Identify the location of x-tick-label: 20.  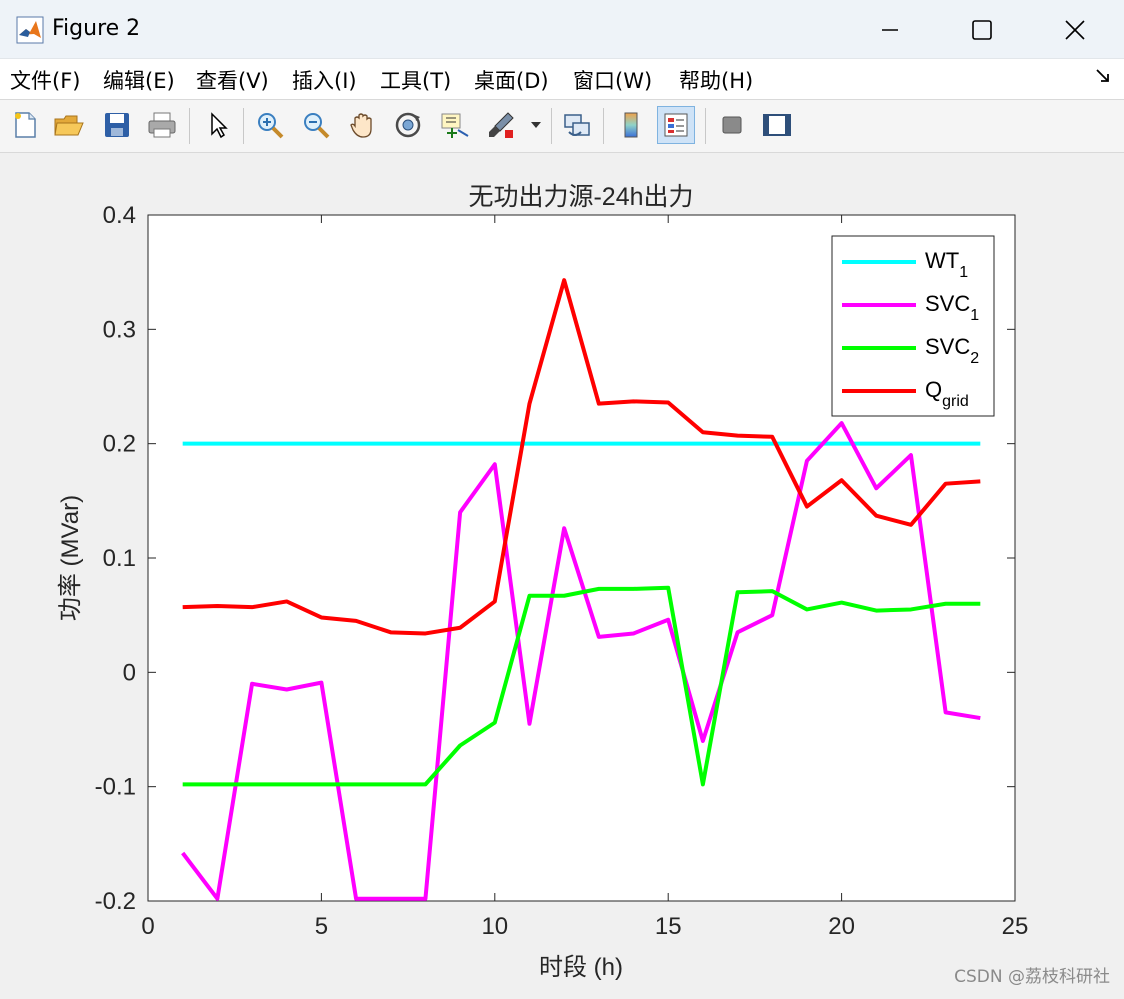
(841, 926).